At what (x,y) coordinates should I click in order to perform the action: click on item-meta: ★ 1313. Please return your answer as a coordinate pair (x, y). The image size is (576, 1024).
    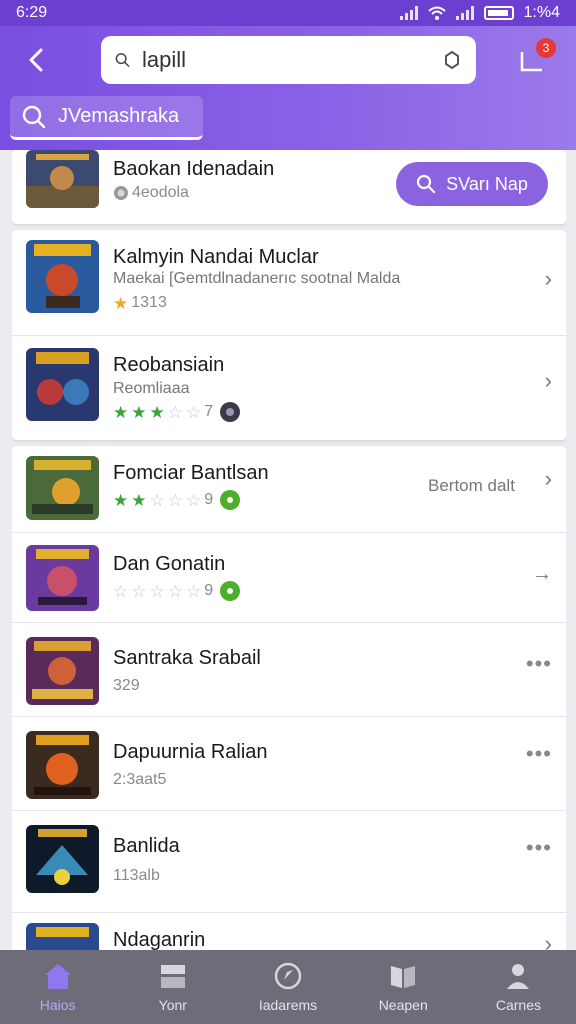
    Looking at the image, I should click on (140, 303).